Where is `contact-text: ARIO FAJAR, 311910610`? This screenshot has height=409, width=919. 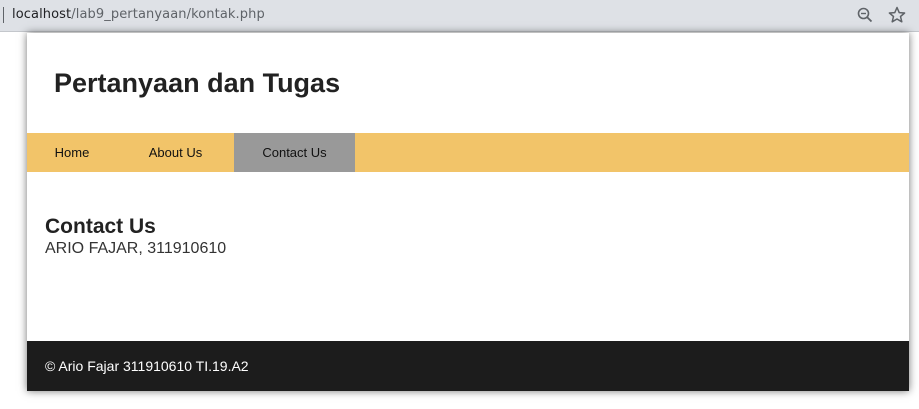
contact-text: ARIO FAJAR, 311910610 is located at coordinates (136, 248).